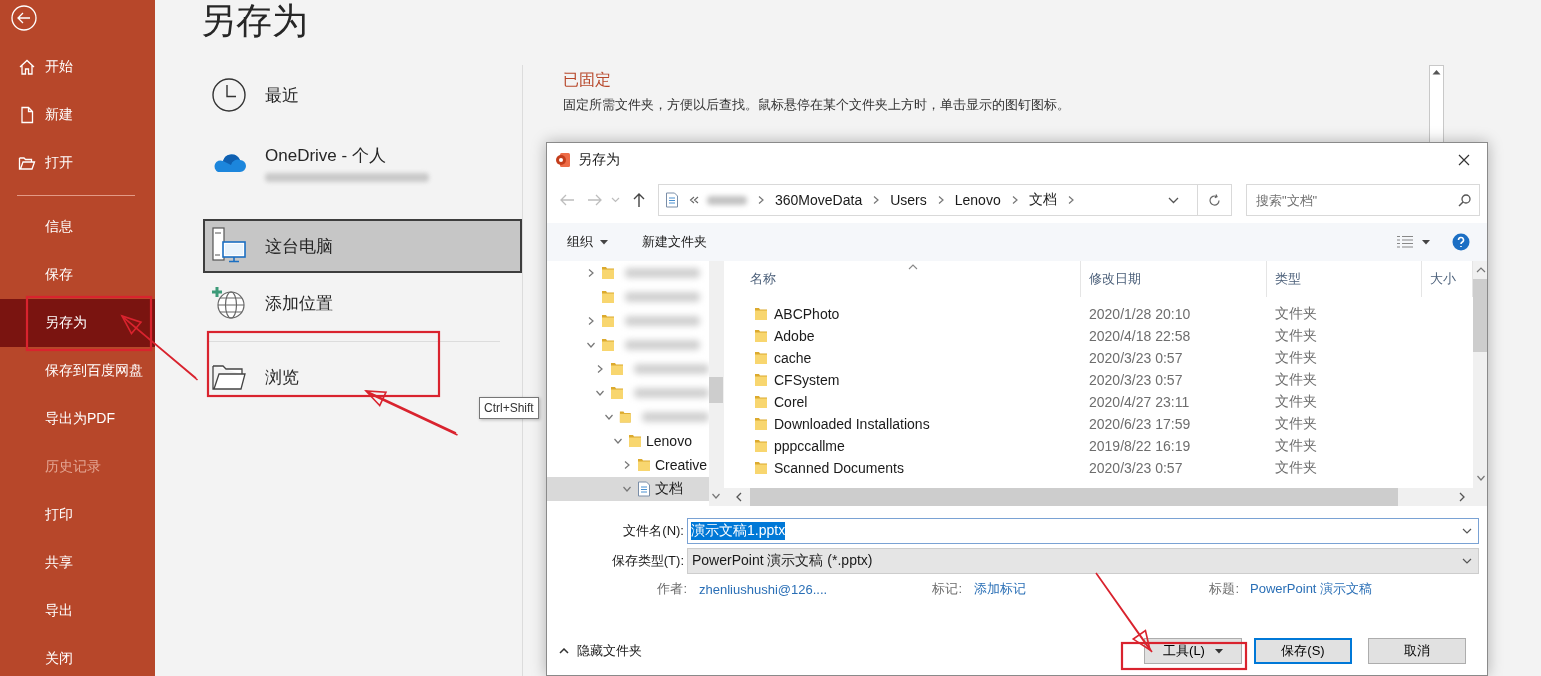  Describe the element at coordinates (1344, 279) in the screenshot. I see `column-header: 类型` at that location.